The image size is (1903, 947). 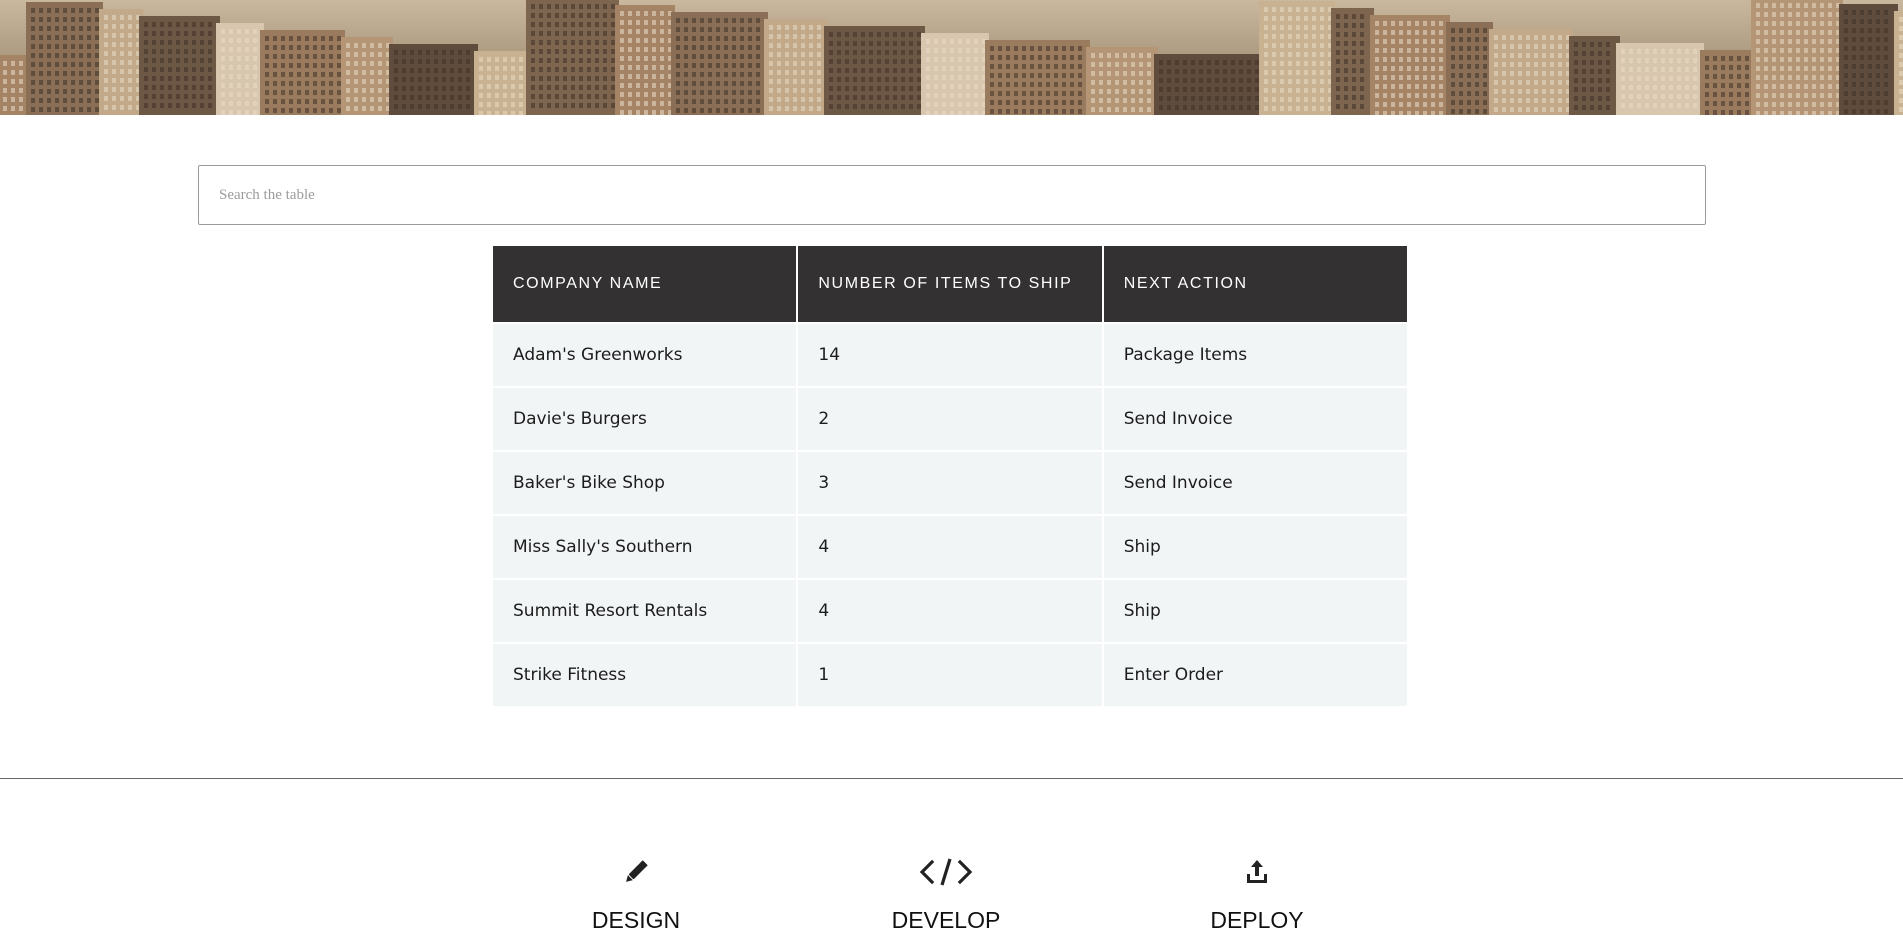 I want to click on cell-items-to-ship: 3, so click(x=950, y=483).